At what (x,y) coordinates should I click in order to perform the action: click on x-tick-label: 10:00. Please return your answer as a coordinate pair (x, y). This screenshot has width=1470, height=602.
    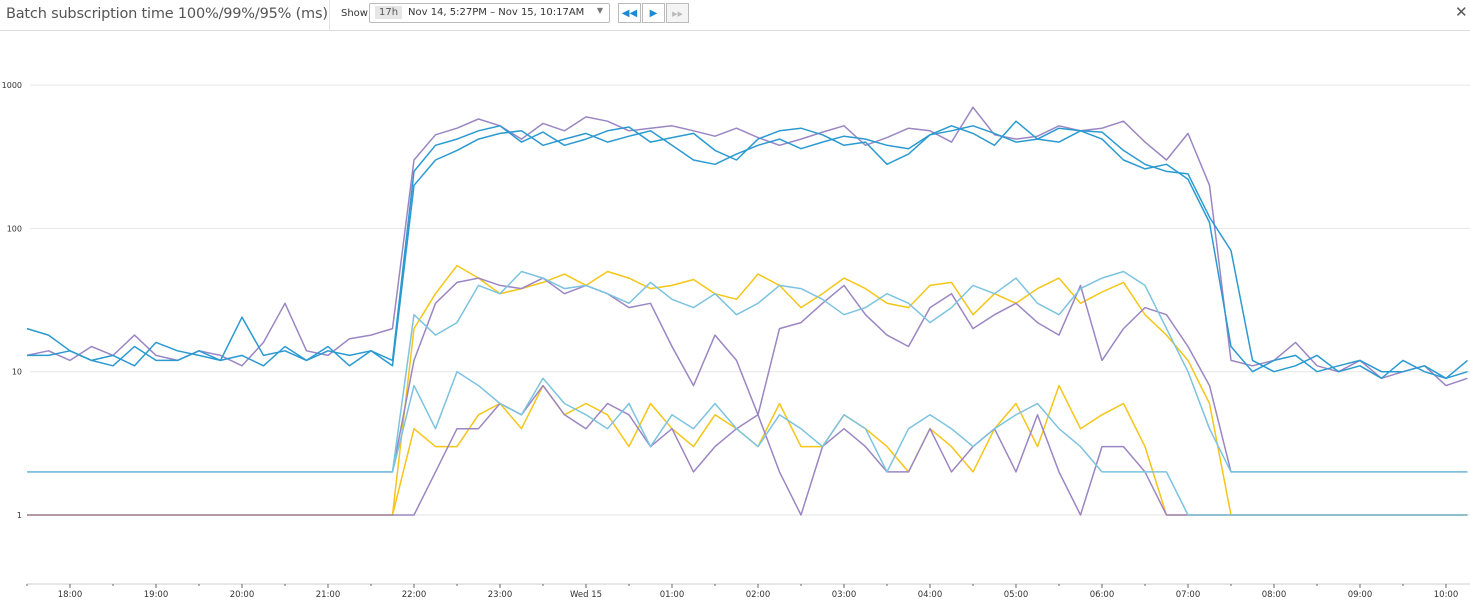
    Looking at the image, I should click on (1446, 595).